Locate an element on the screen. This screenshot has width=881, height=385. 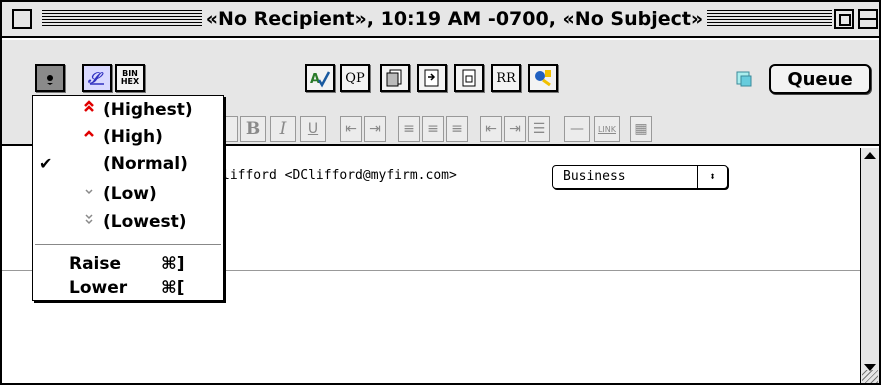
align-center-button: ≡ is located at coordinates (433, 129).